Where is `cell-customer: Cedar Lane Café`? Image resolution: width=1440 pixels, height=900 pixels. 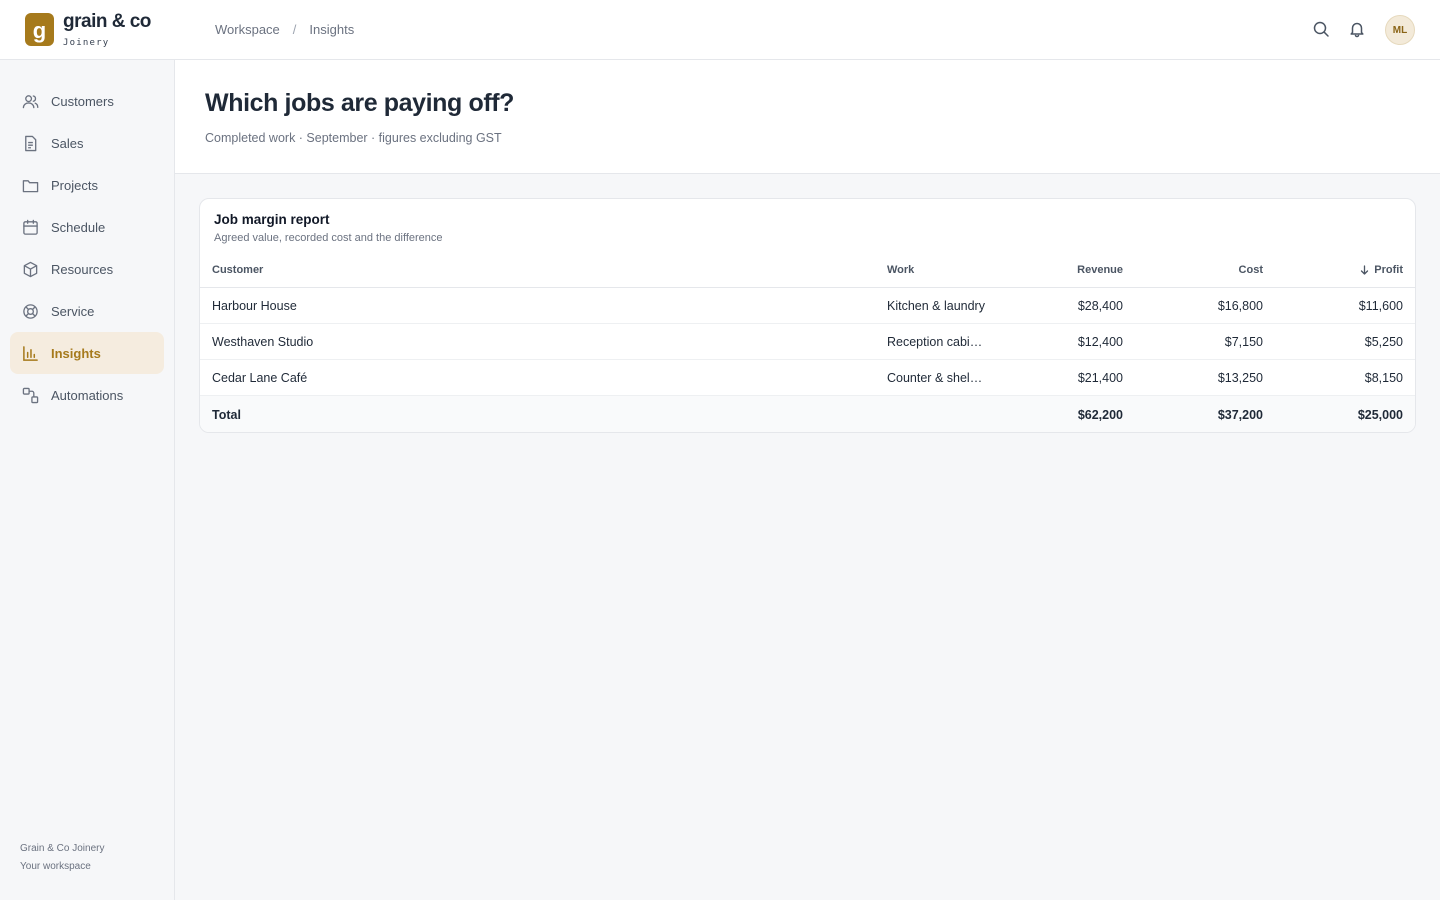 cell-customer: Cedar Lane Café is located at coordinates (260, 377).